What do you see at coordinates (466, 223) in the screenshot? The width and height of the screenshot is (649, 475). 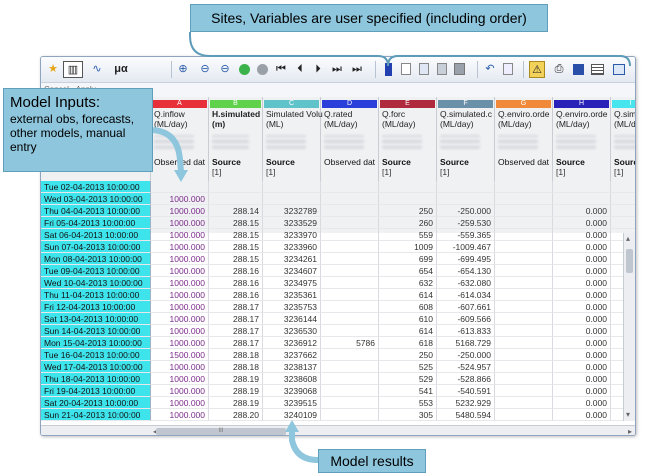 I see `grid-cell: -259.530` at bounding box center [466, 223].